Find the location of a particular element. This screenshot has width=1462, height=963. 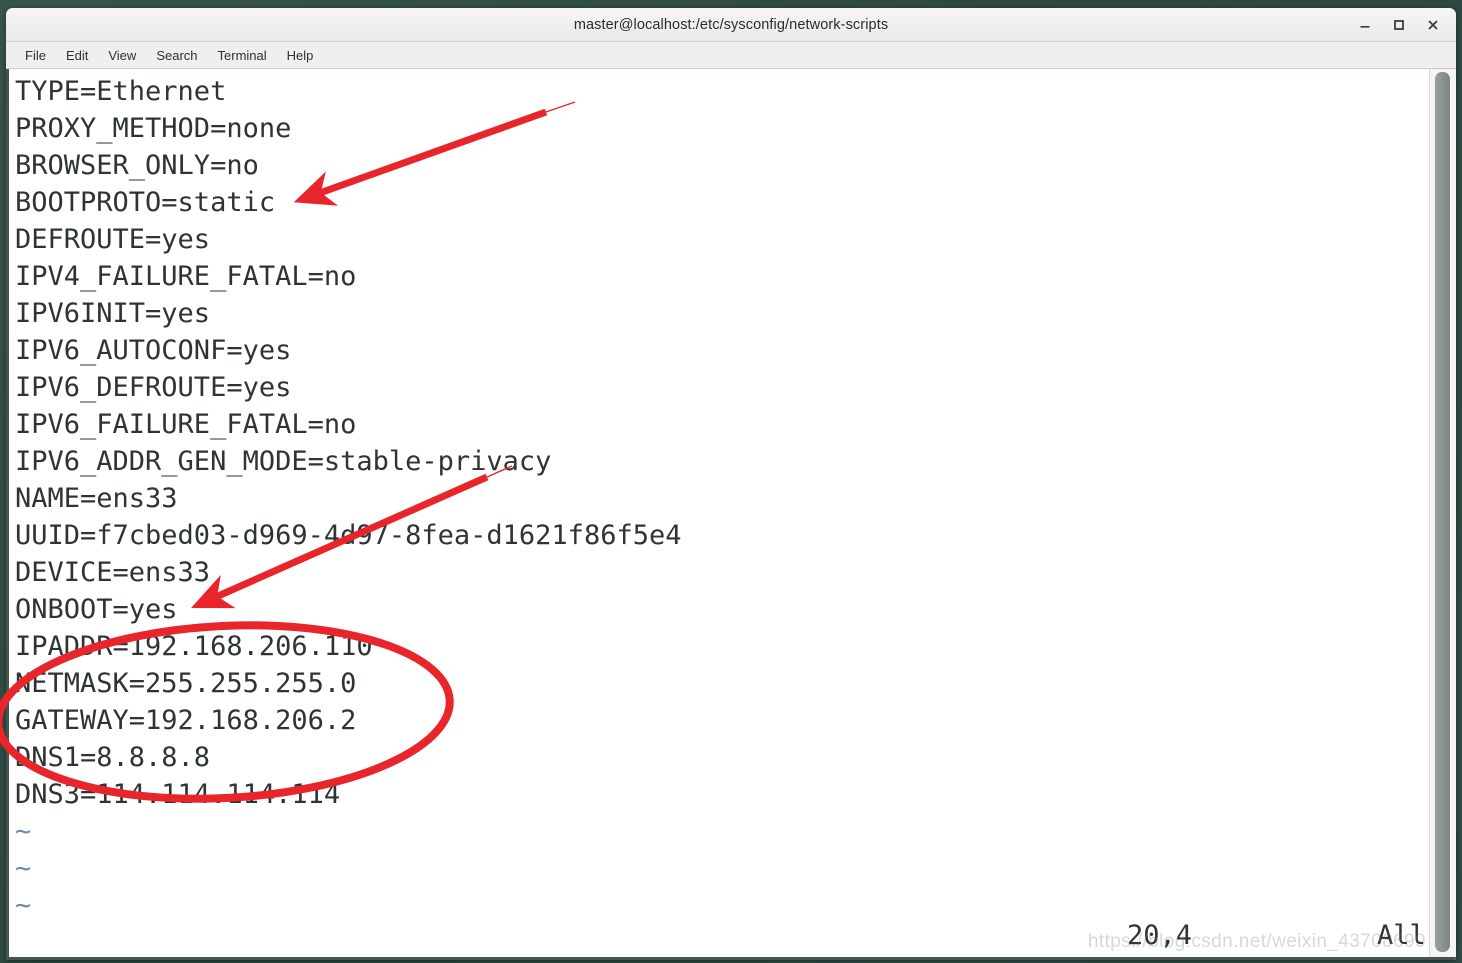

window-controls is located at coordinates (1402, 24).